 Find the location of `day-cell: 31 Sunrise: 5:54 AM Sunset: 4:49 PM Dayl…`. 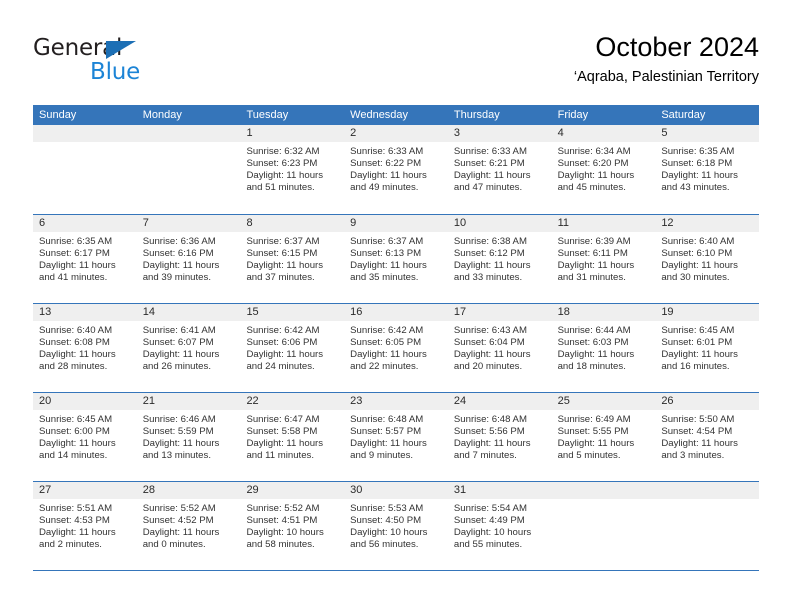

day-cell: 31 Sunrise: 5:54 AM Sunset: 4:49 PM Dayl… is located at coordinates (499, 526).